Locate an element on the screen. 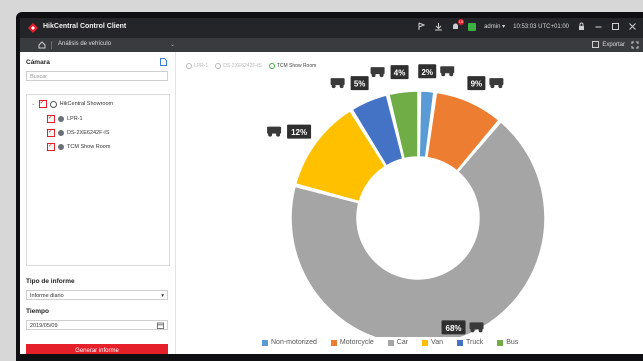 This screenshot has width=643, height=361. legend-label: Bus is located at coordinates (512, 342).